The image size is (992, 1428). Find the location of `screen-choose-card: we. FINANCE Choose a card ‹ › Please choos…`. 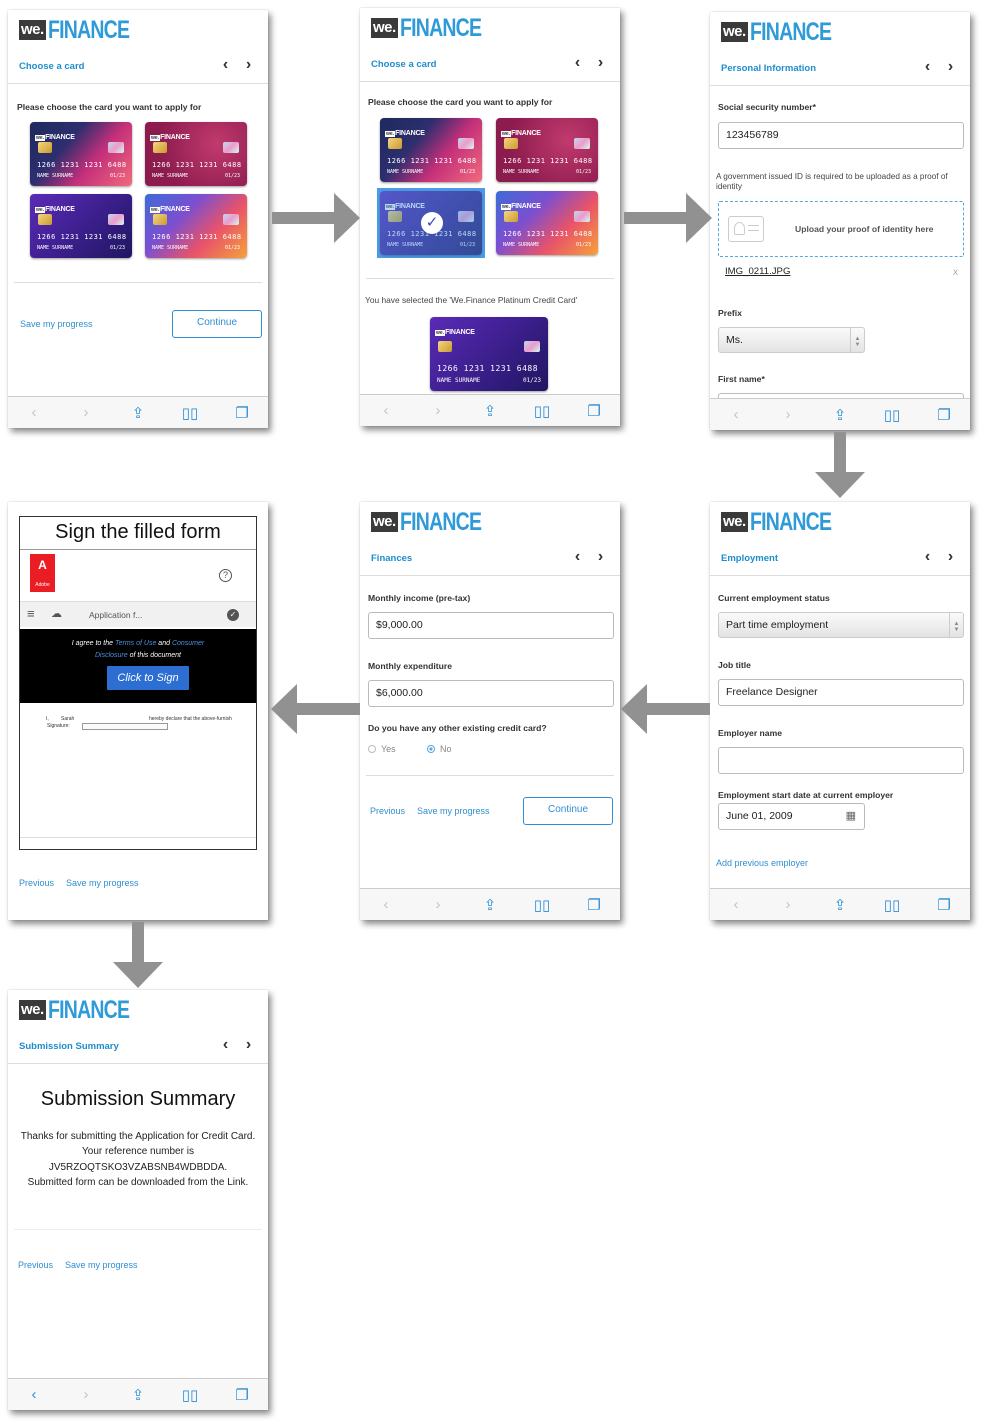

screen-choose-card: we. FINANCE Choose a card ‹ › Please choos… is located at coordinates (138, 219).